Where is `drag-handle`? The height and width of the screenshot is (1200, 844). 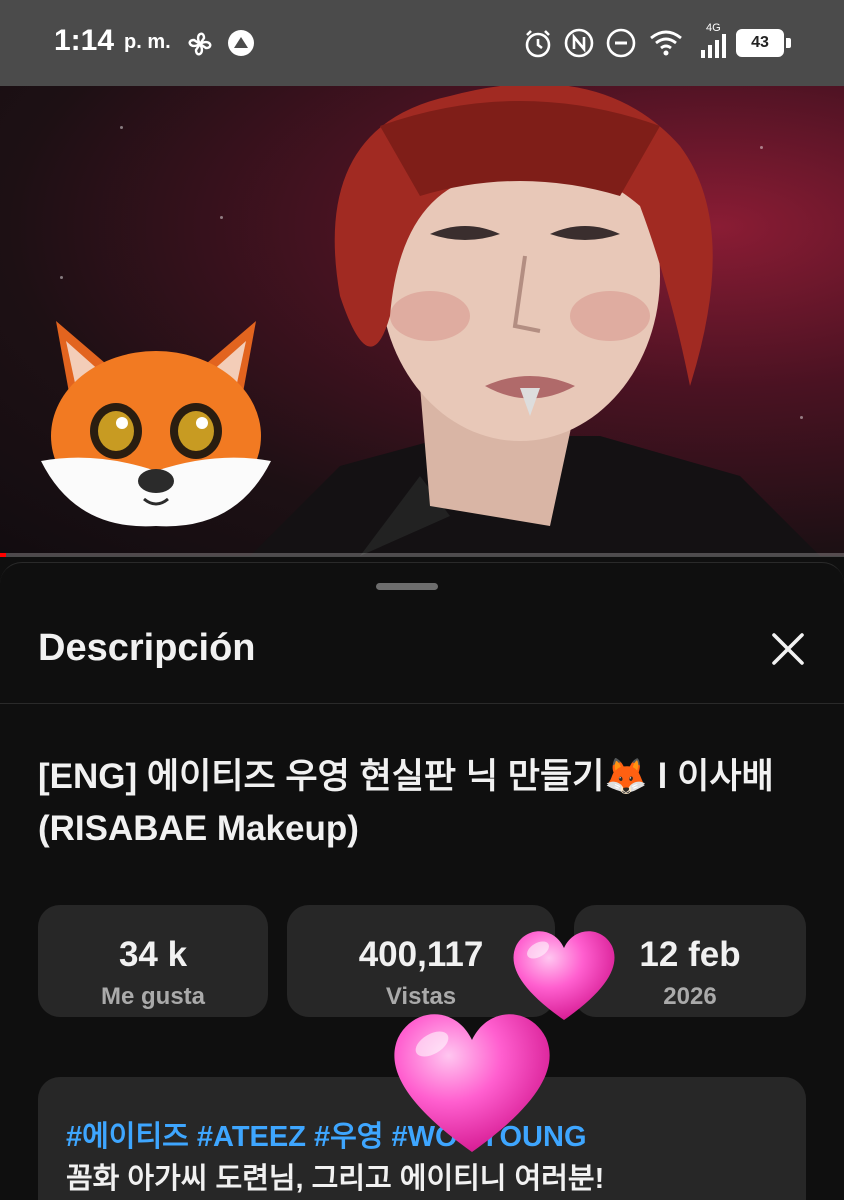
drag-handle is located at coordinates (407, 586).